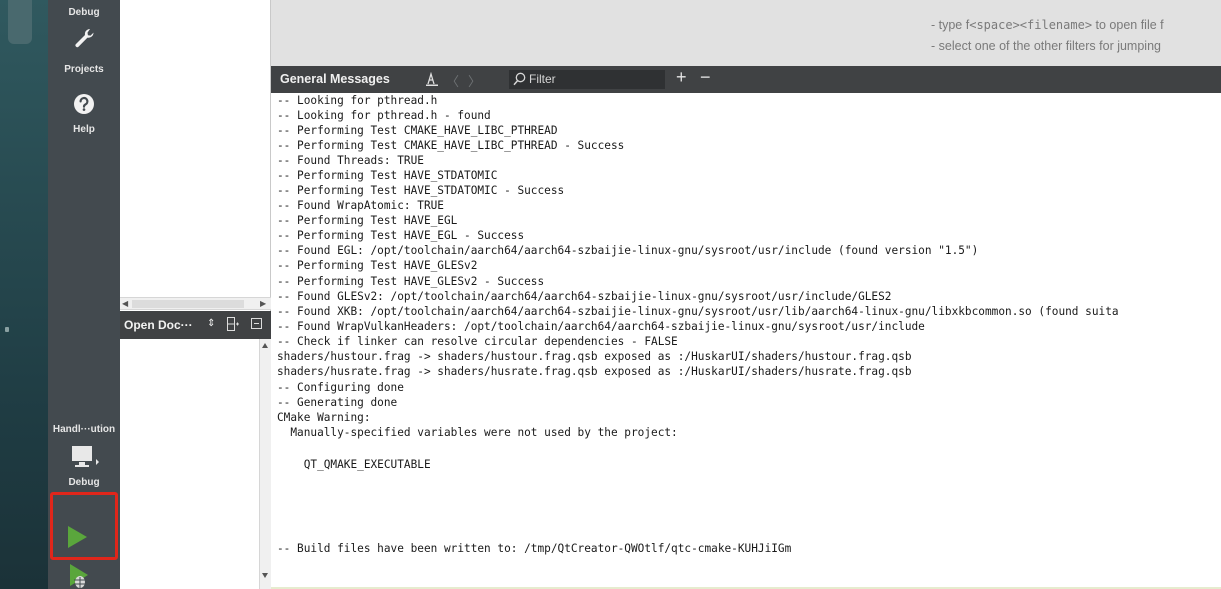 This screenshot has width=1221, height=589. I want to click on log-line: -- Performing Test HAVE_GLESv2 - Success, so click(411, 281).